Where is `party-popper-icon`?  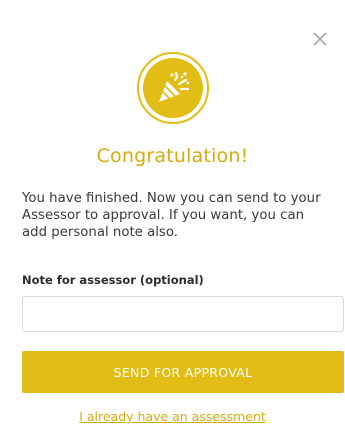
party-popper-icon is located at coordinates (173, 86).